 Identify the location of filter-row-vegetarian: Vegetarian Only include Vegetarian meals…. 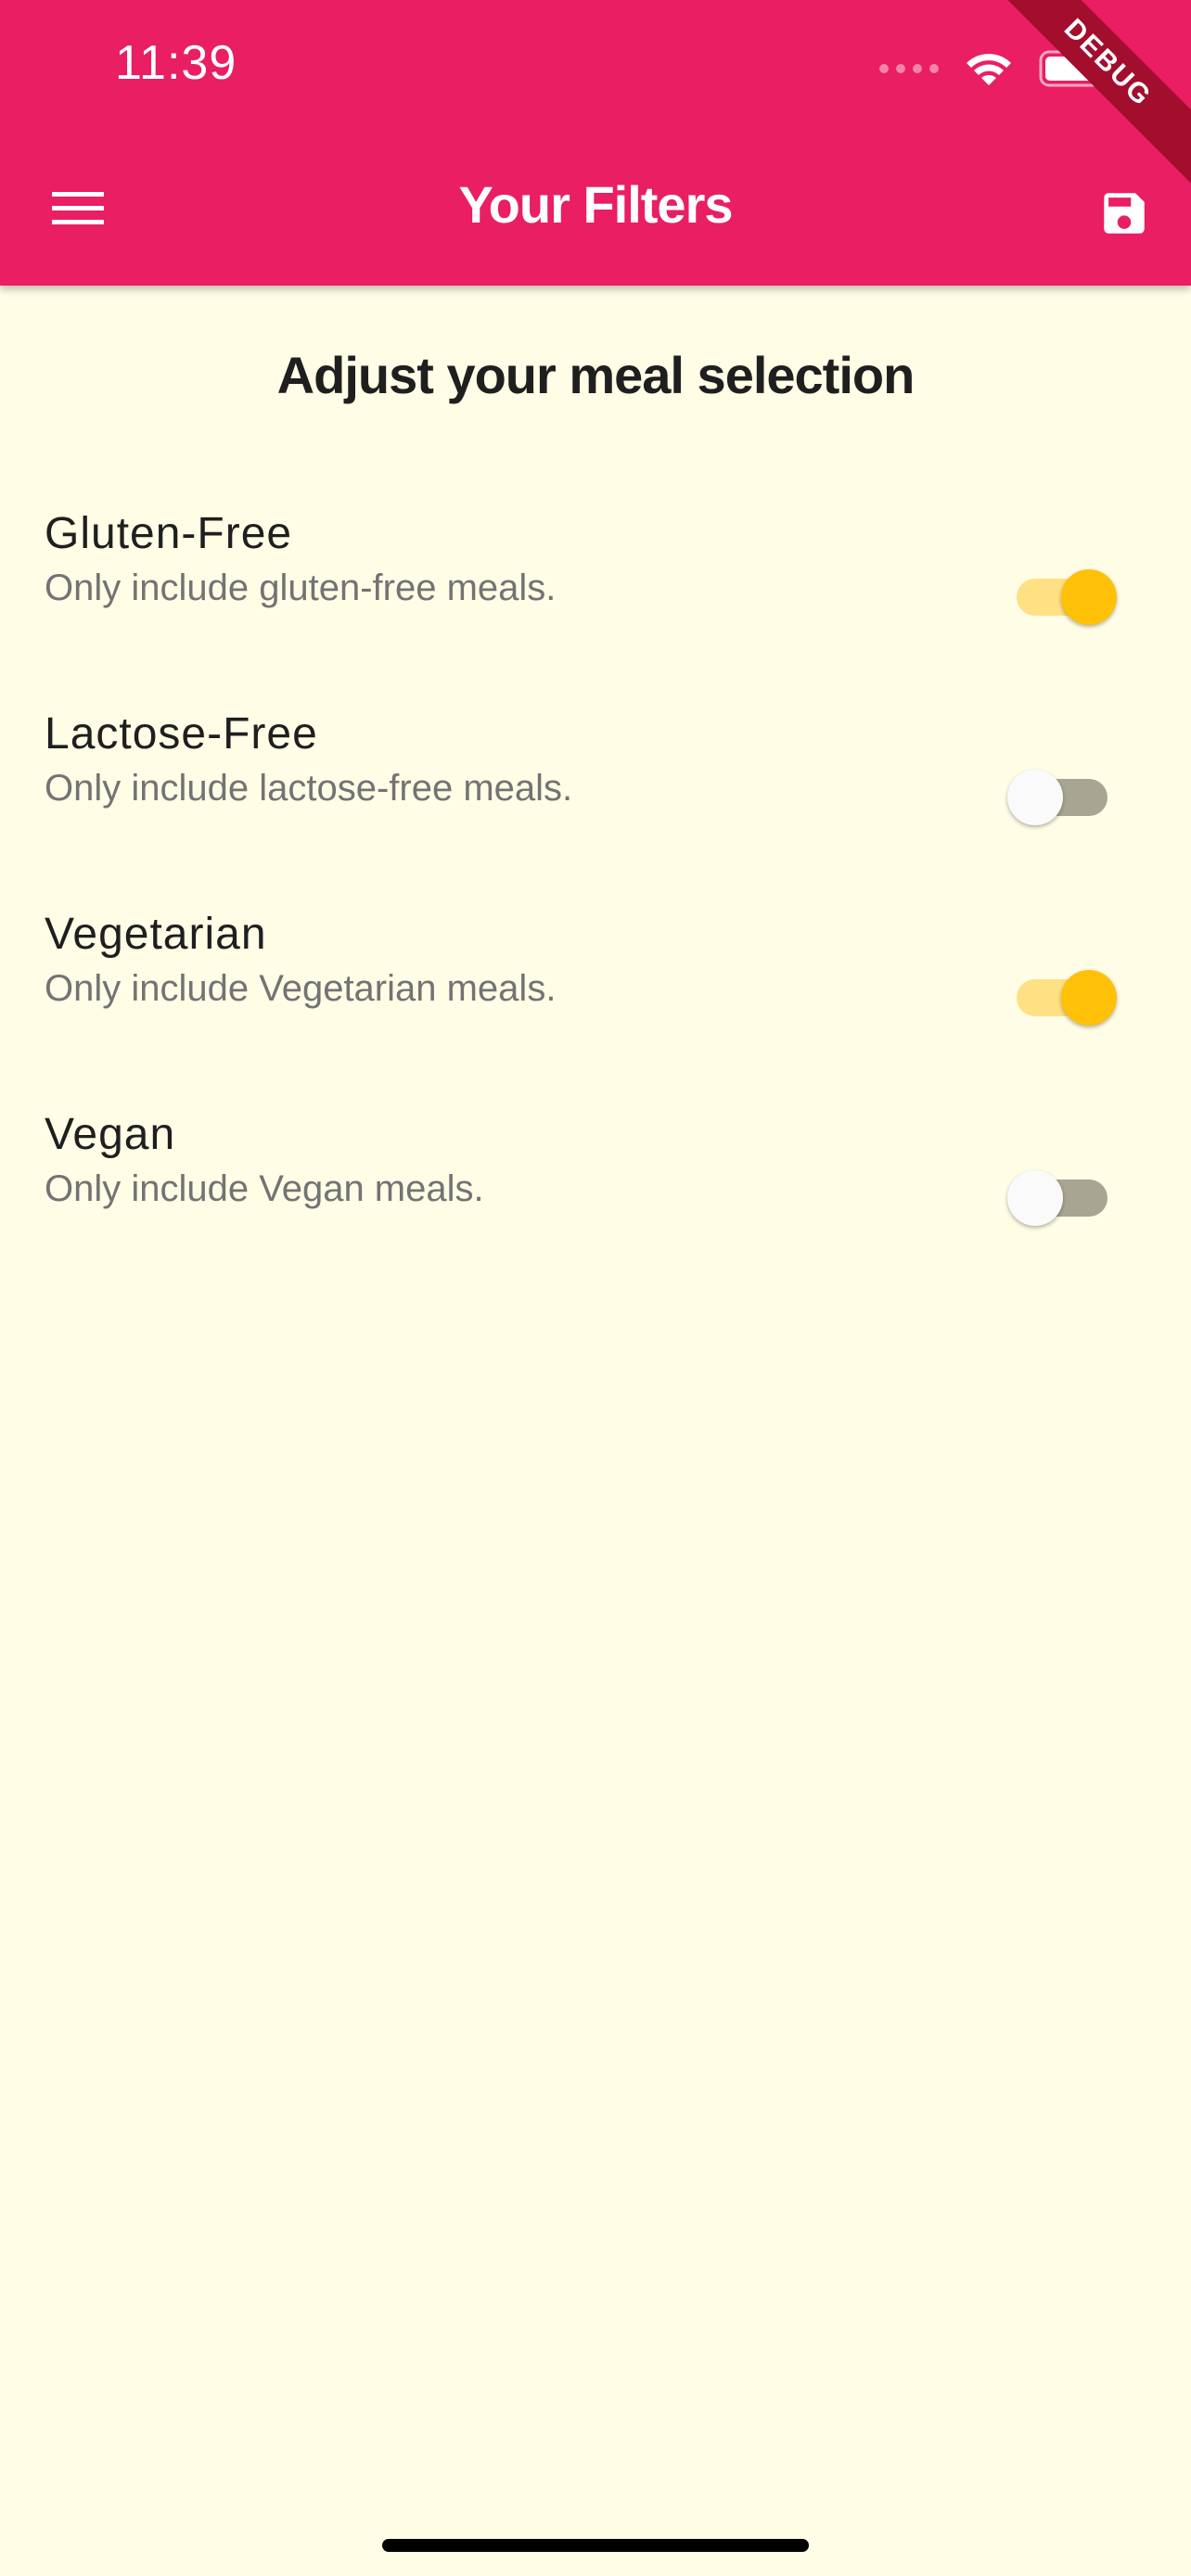
(595, 1009).